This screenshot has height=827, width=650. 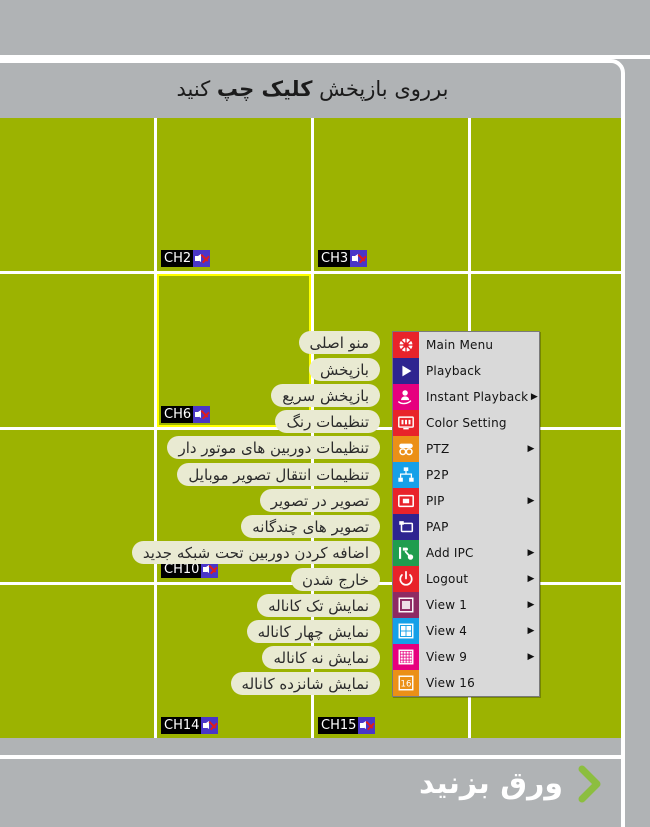 I want to click on page-header: برروی بازپخش کلیک چپ کنید, so click(x=312, y=88).